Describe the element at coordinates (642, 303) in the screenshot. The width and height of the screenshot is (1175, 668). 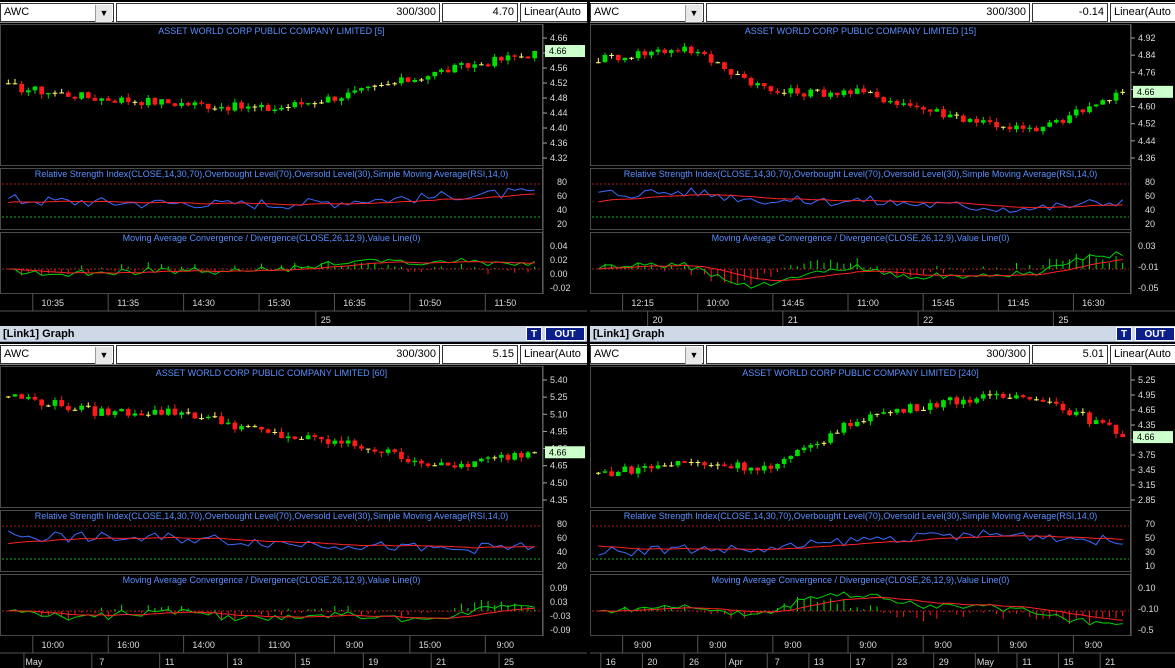
I see `time-tick-label: 12:15` at that location.